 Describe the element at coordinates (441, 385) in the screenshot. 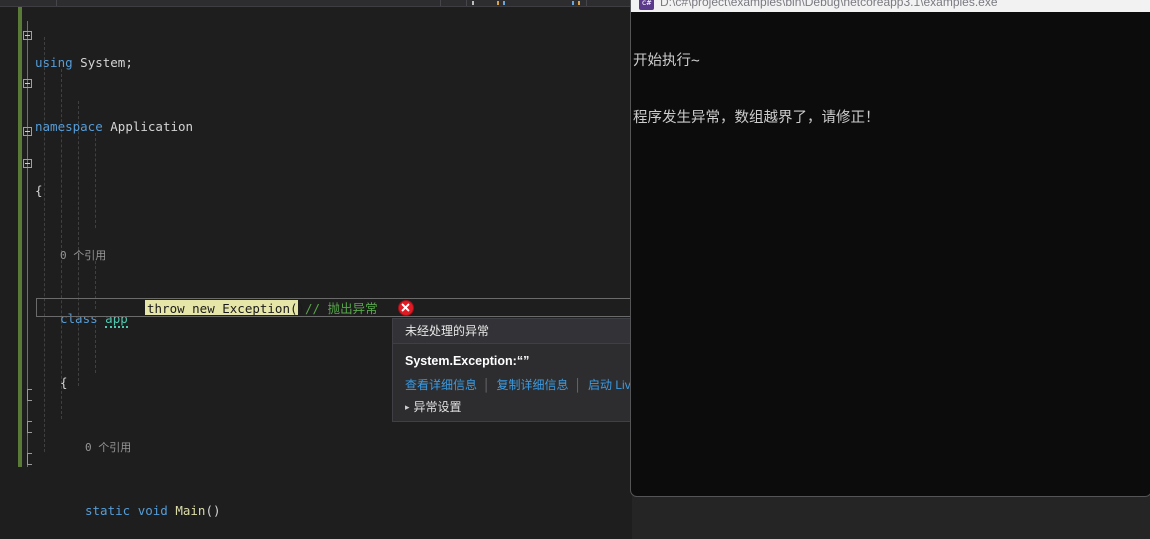

I see `view-details-link: 查看详细信息` at that location.